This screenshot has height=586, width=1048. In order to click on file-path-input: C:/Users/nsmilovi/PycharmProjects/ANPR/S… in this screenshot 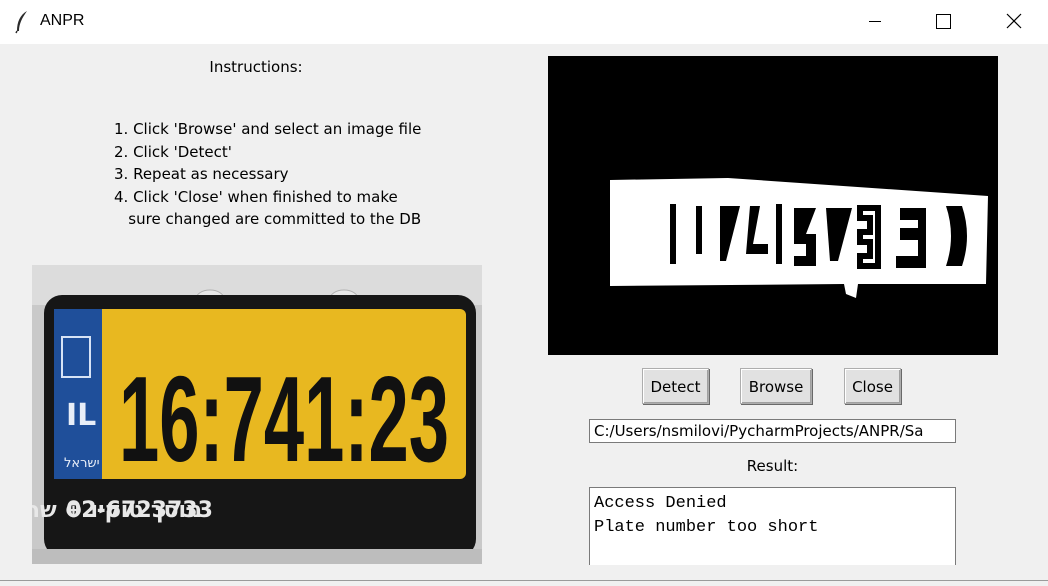, I will do `click(772, 431)`.